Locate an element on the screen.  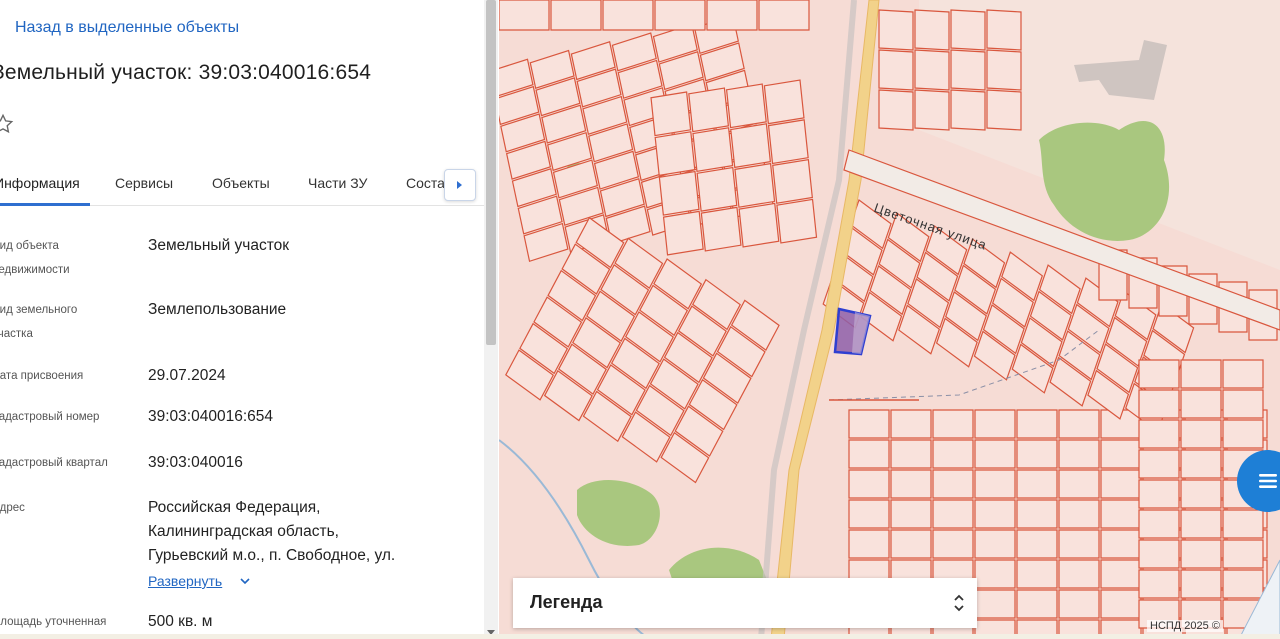
row-value: 39:03:040016 is located at coordinates (195, 462).